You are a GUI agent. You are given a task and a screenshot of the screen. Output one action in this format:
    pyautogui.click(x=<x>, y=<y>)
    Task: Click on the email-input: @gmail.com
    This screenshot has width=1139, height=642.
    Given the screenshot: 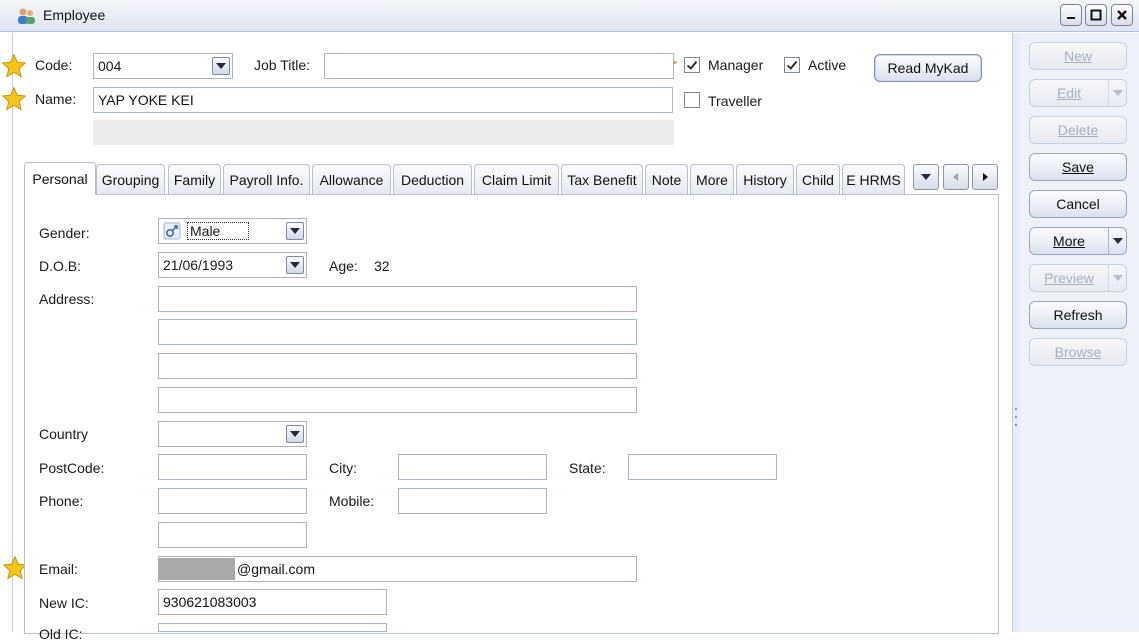 What is the action you would take?
    pyautogui.click(x=397, y=569)
    